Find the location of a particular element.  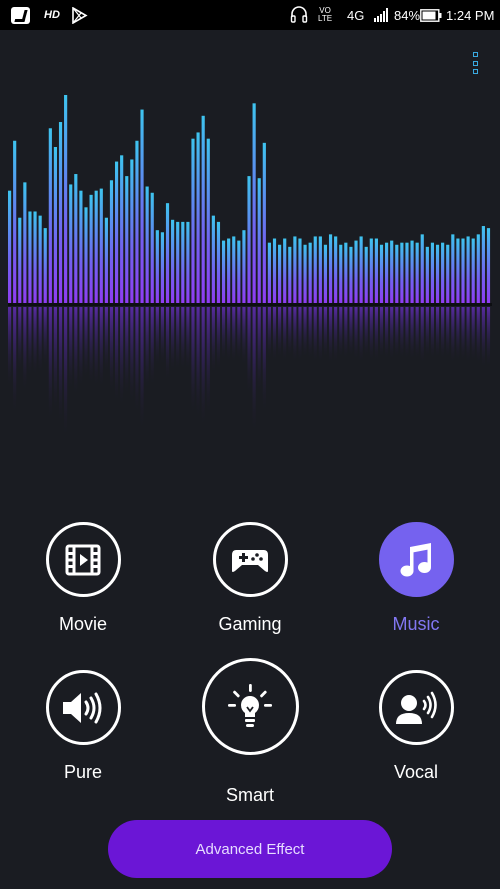

gaming-circle is located at coordinates (250, 559).